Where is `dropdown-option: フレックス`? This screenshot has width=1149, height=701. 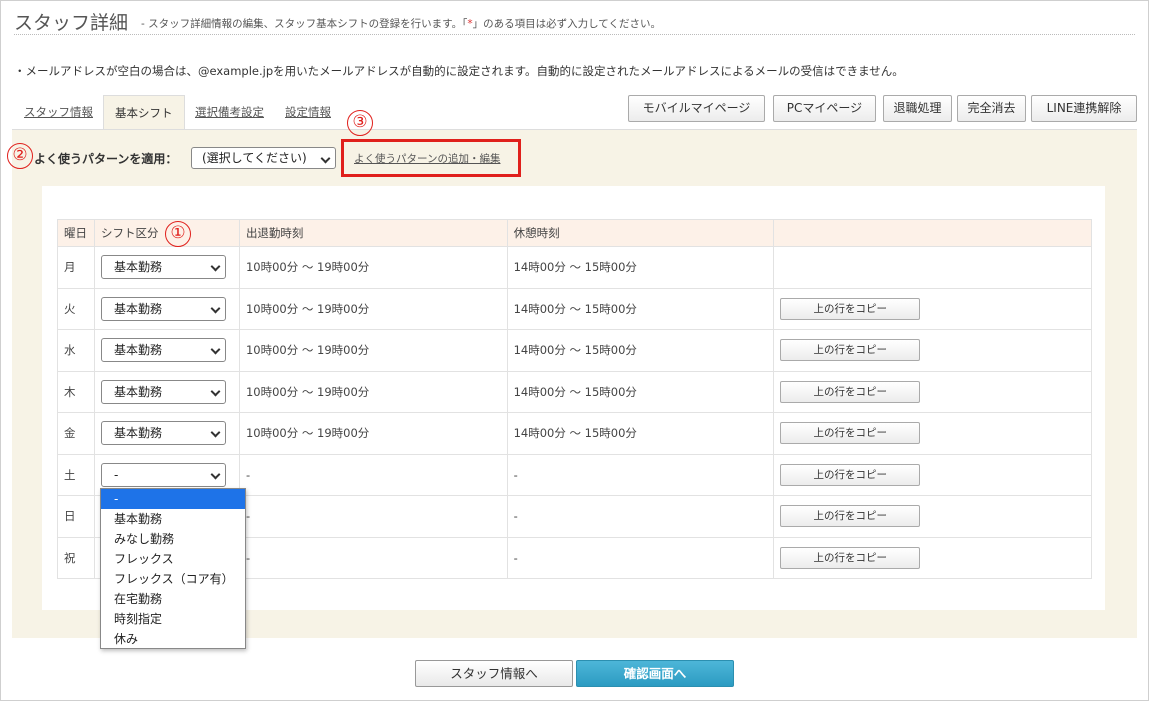
dropdown-option: フレックス is located at coordinates (173, 559).